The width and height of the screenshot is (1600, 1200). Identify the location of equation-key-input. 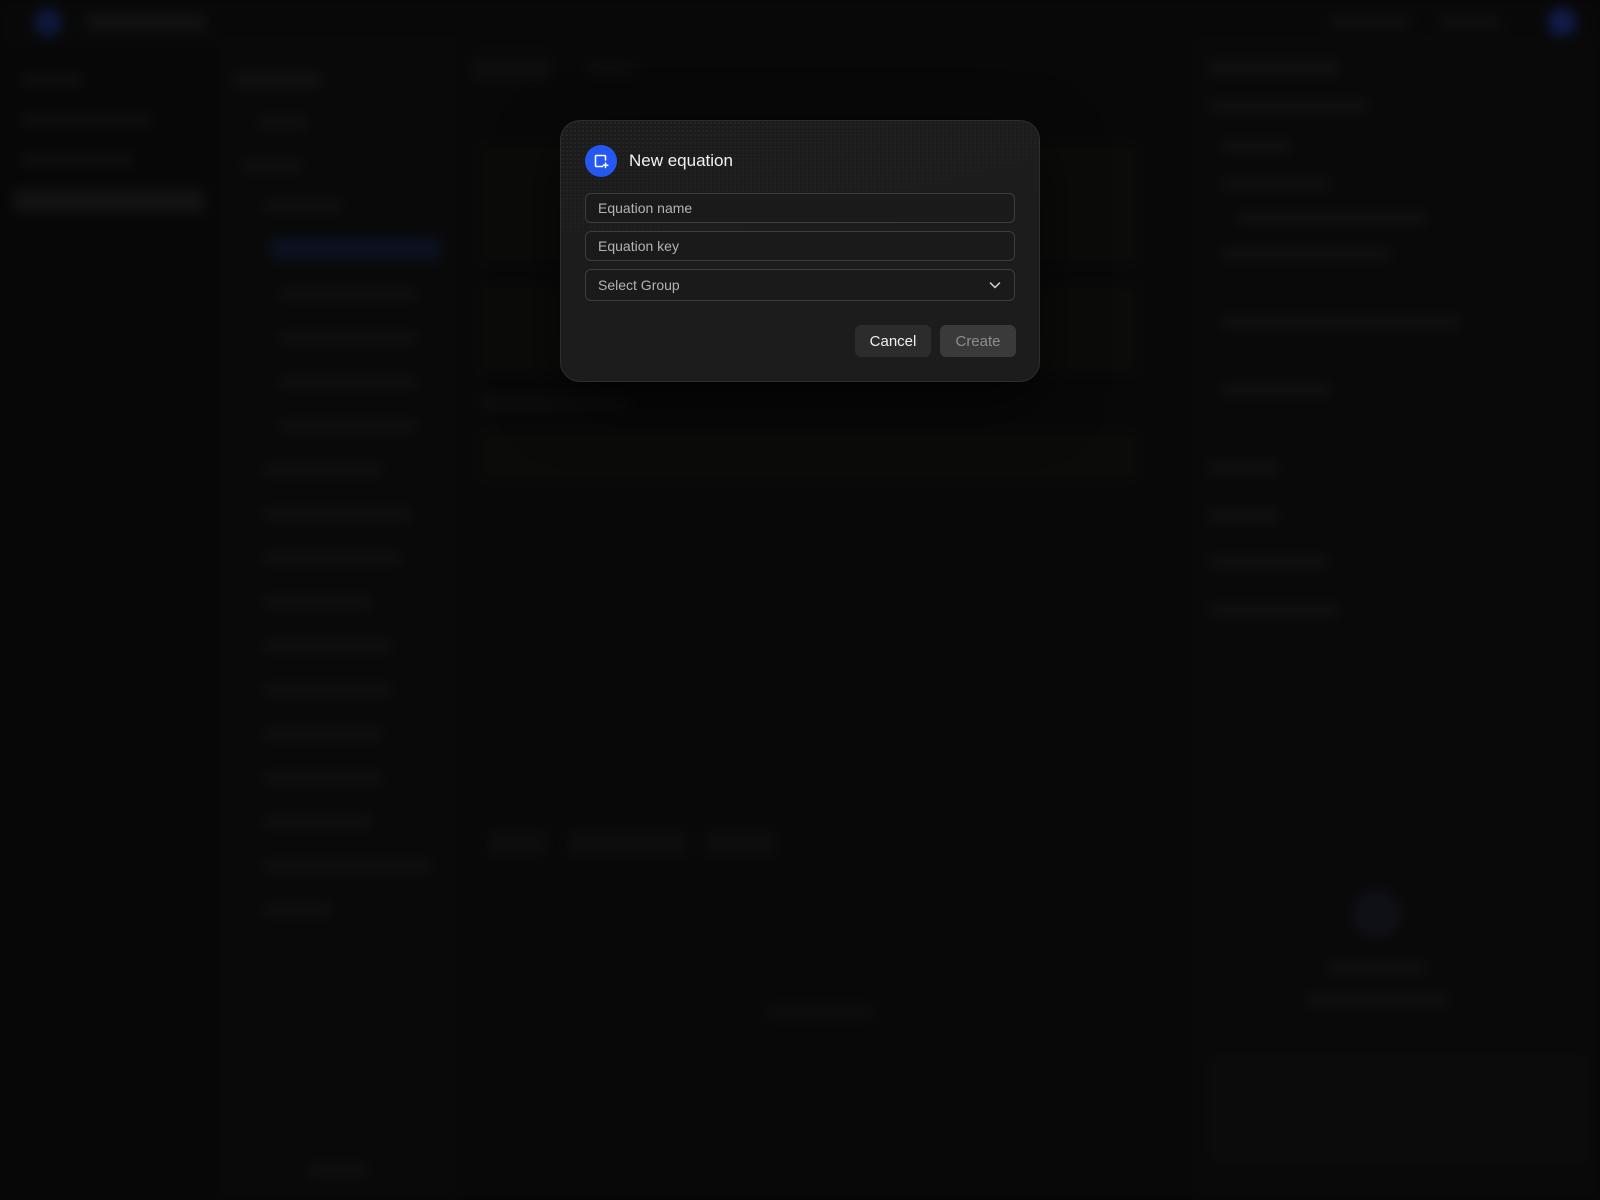
(800, 246).